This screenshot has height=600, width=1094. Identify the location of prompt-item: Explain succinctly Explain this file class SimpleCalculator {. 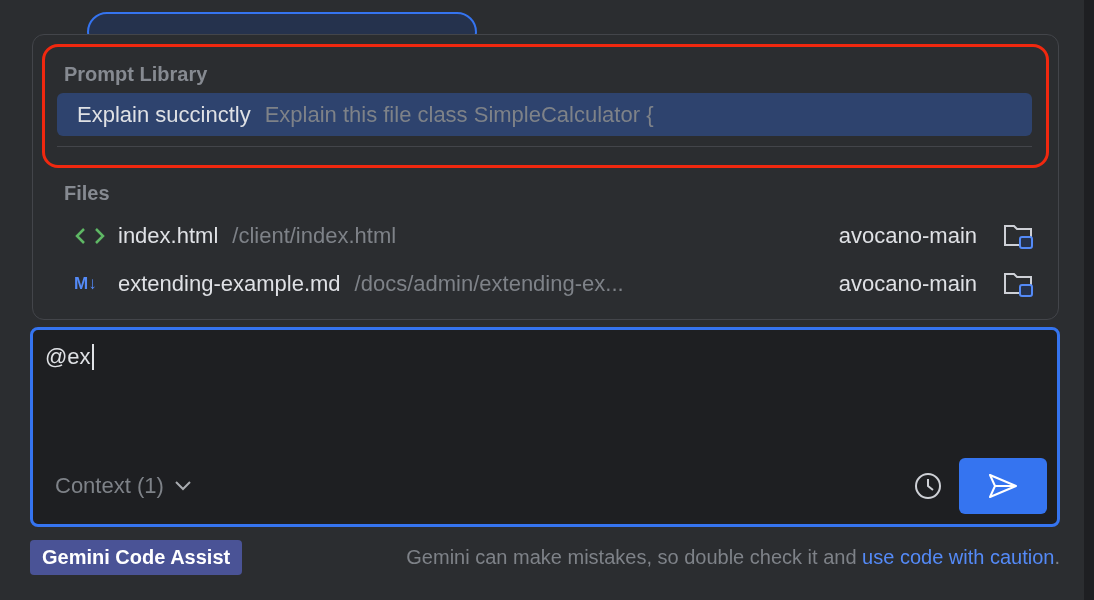
(544, 114).